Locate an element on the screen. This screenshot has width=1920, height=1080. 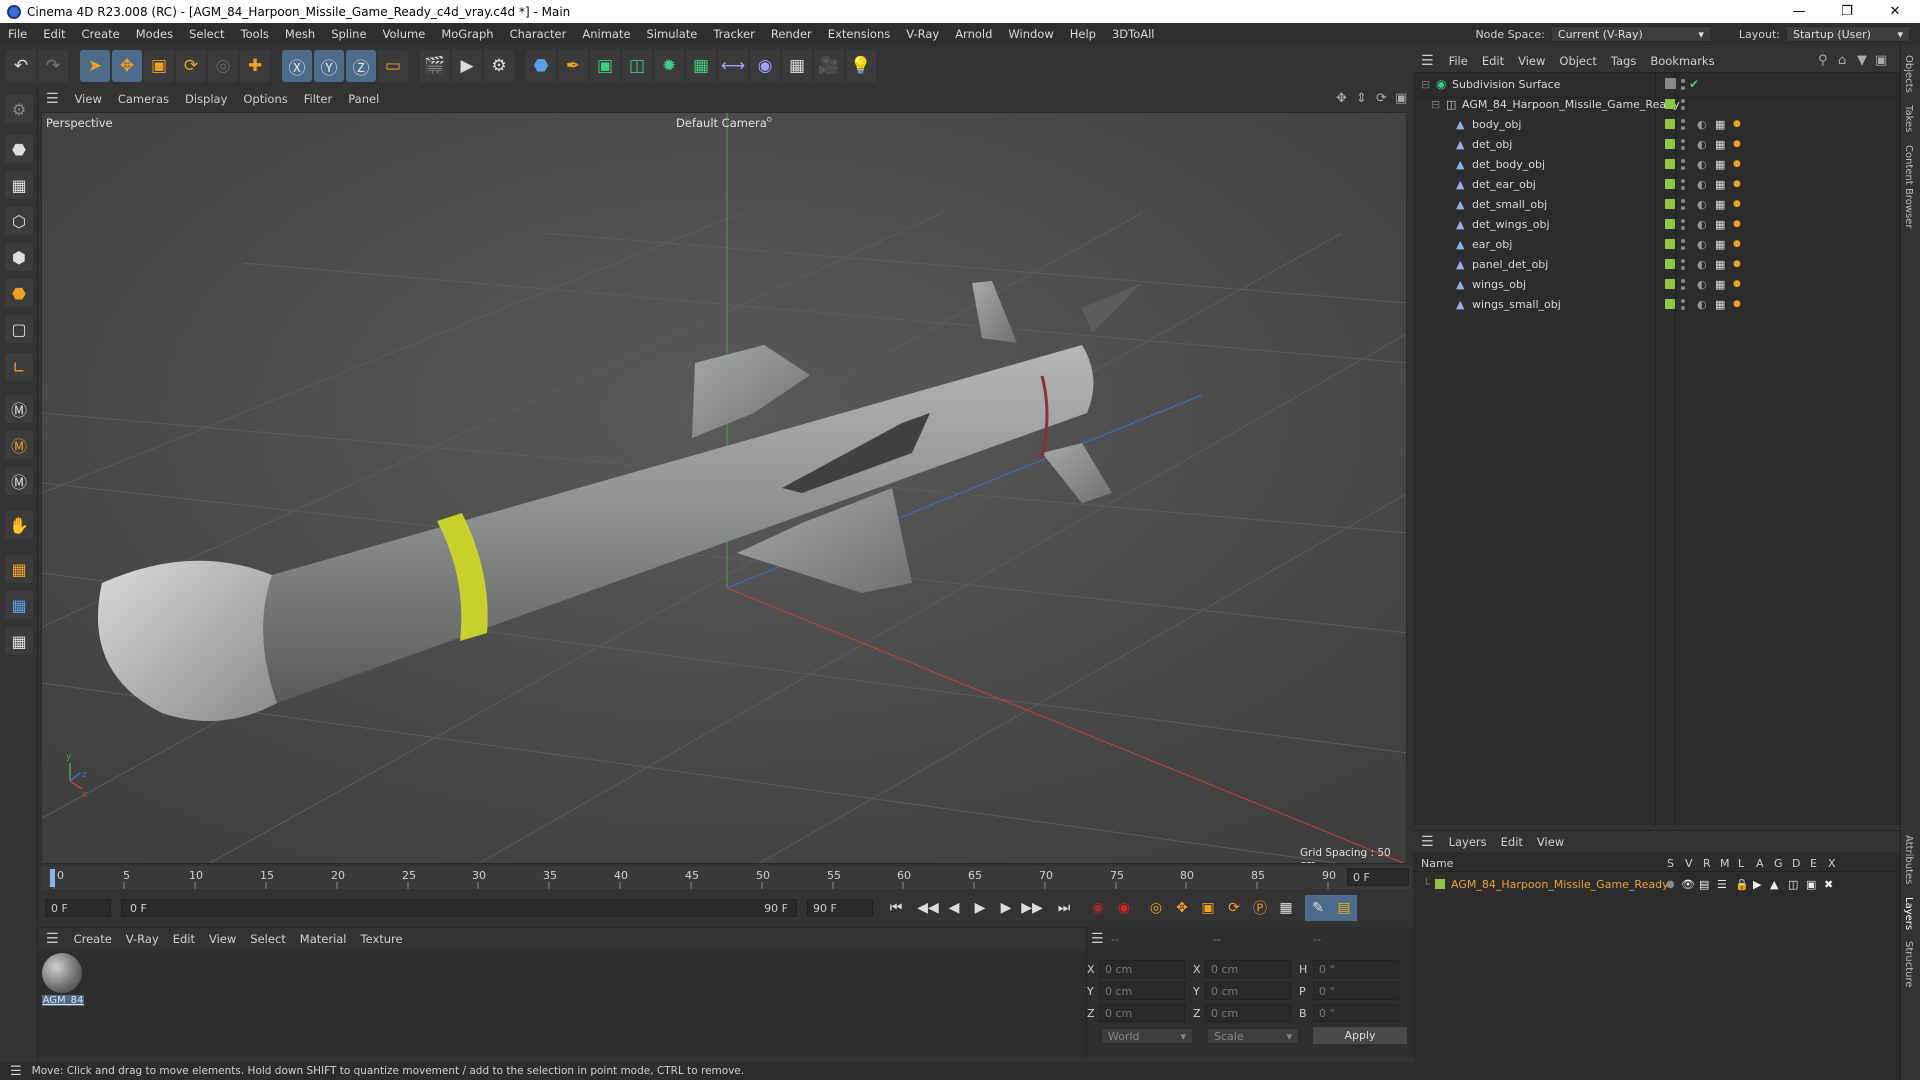
view-layer-icon: 👁 is located at coordinates (1688, 884).